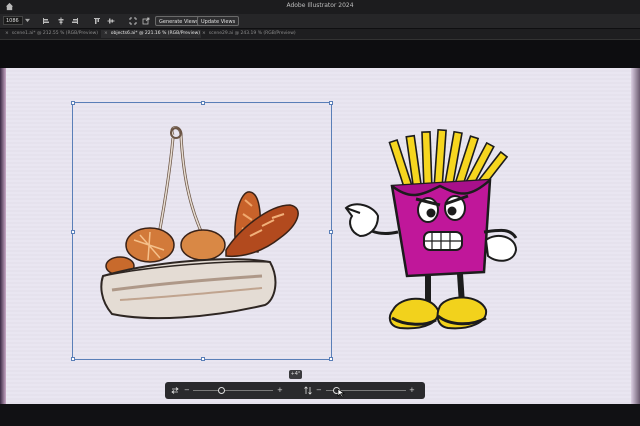 The width and height of the screenshot is (640, 426). I want to click on sort-arrows-icon, so click(308, 390).